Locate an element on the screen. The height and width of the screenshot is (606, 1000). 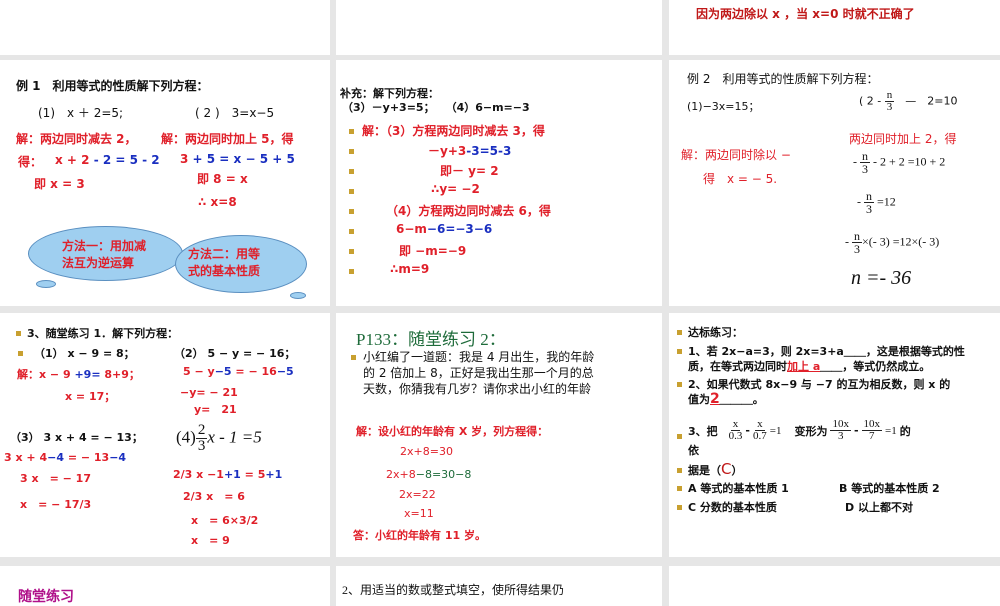
solution-line: ∴y= −2 is located at coordinates (455, 189).